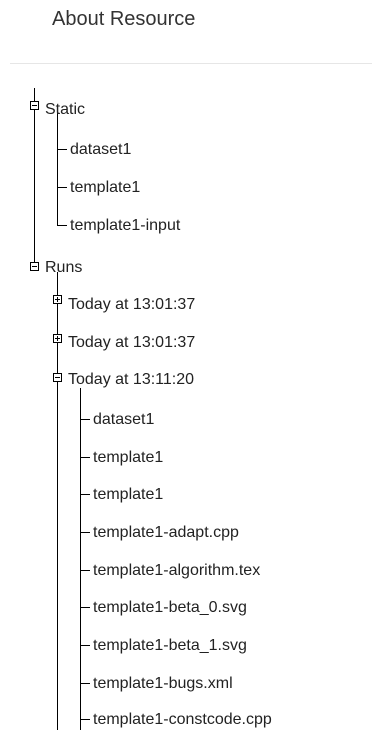 This screenshot has height=730, width=372. I want to click on tree-leaf-run3-dataset1: dataset1, so click(123, 420).